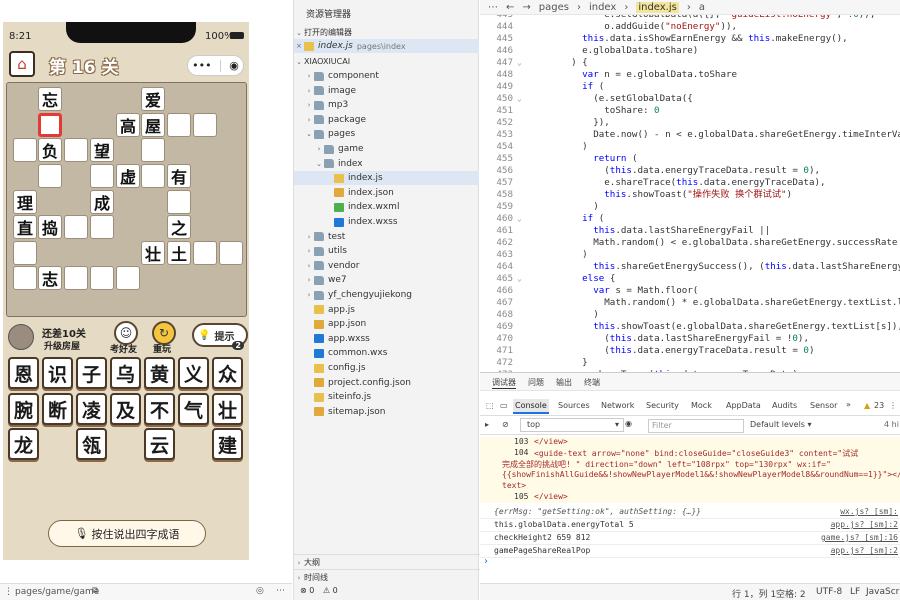  Describe the element at coordinates (386, 324) in the screenshot. I see `tree-item: app.json` at that location.